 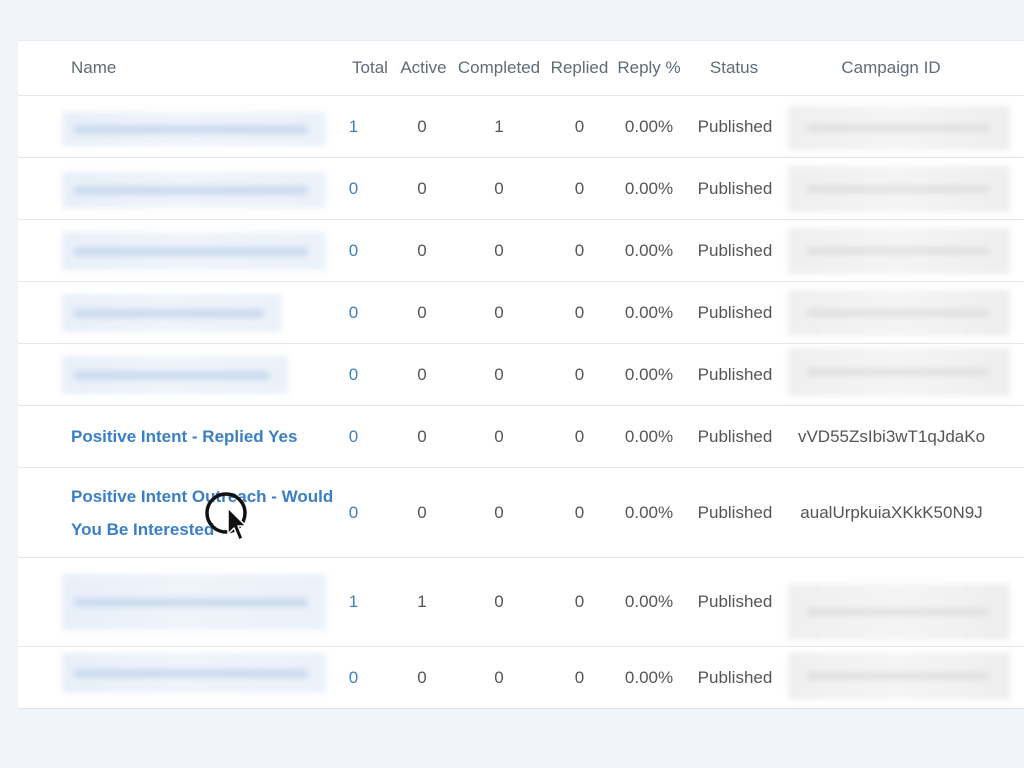 What do you see at coordinates (649, 68) in the screenshot?
I see `header-reply-percent: Reply %` at bounding box center [649, 68].